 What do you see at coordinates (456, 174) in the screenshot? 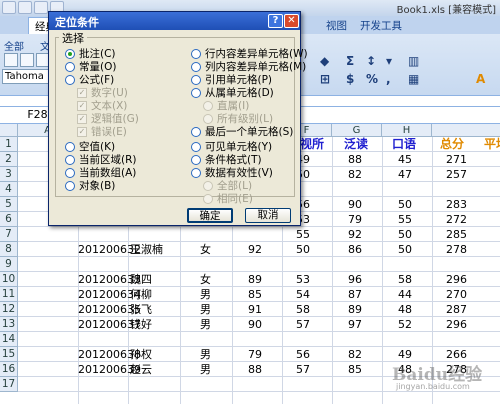
I see `cell-h3: 257` at bounding box center [456, 174].